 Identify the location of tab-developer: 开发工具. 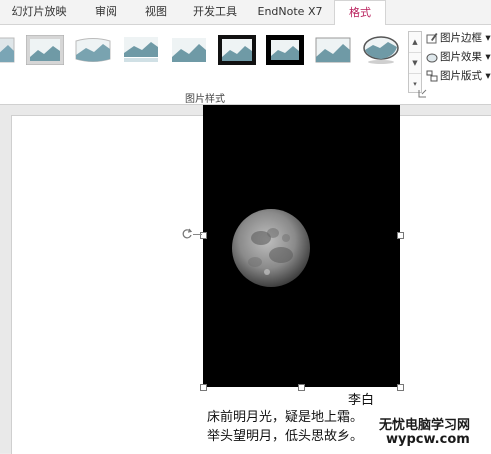
(215, 12).